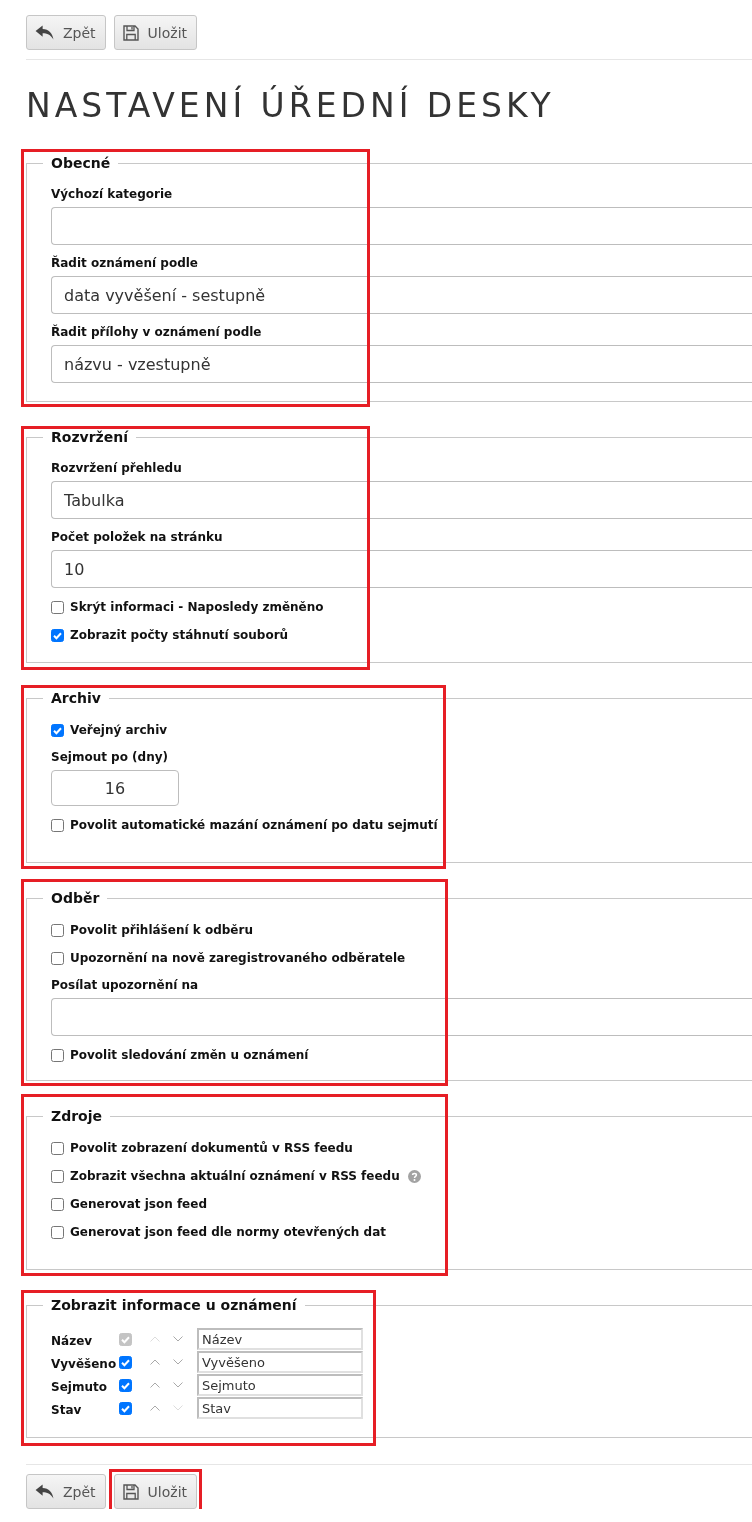  What do you see at coordinates (138, 1204) in the screenshot?
I see `option-label: Generovat json feed` at bounding box center [138, 1204].